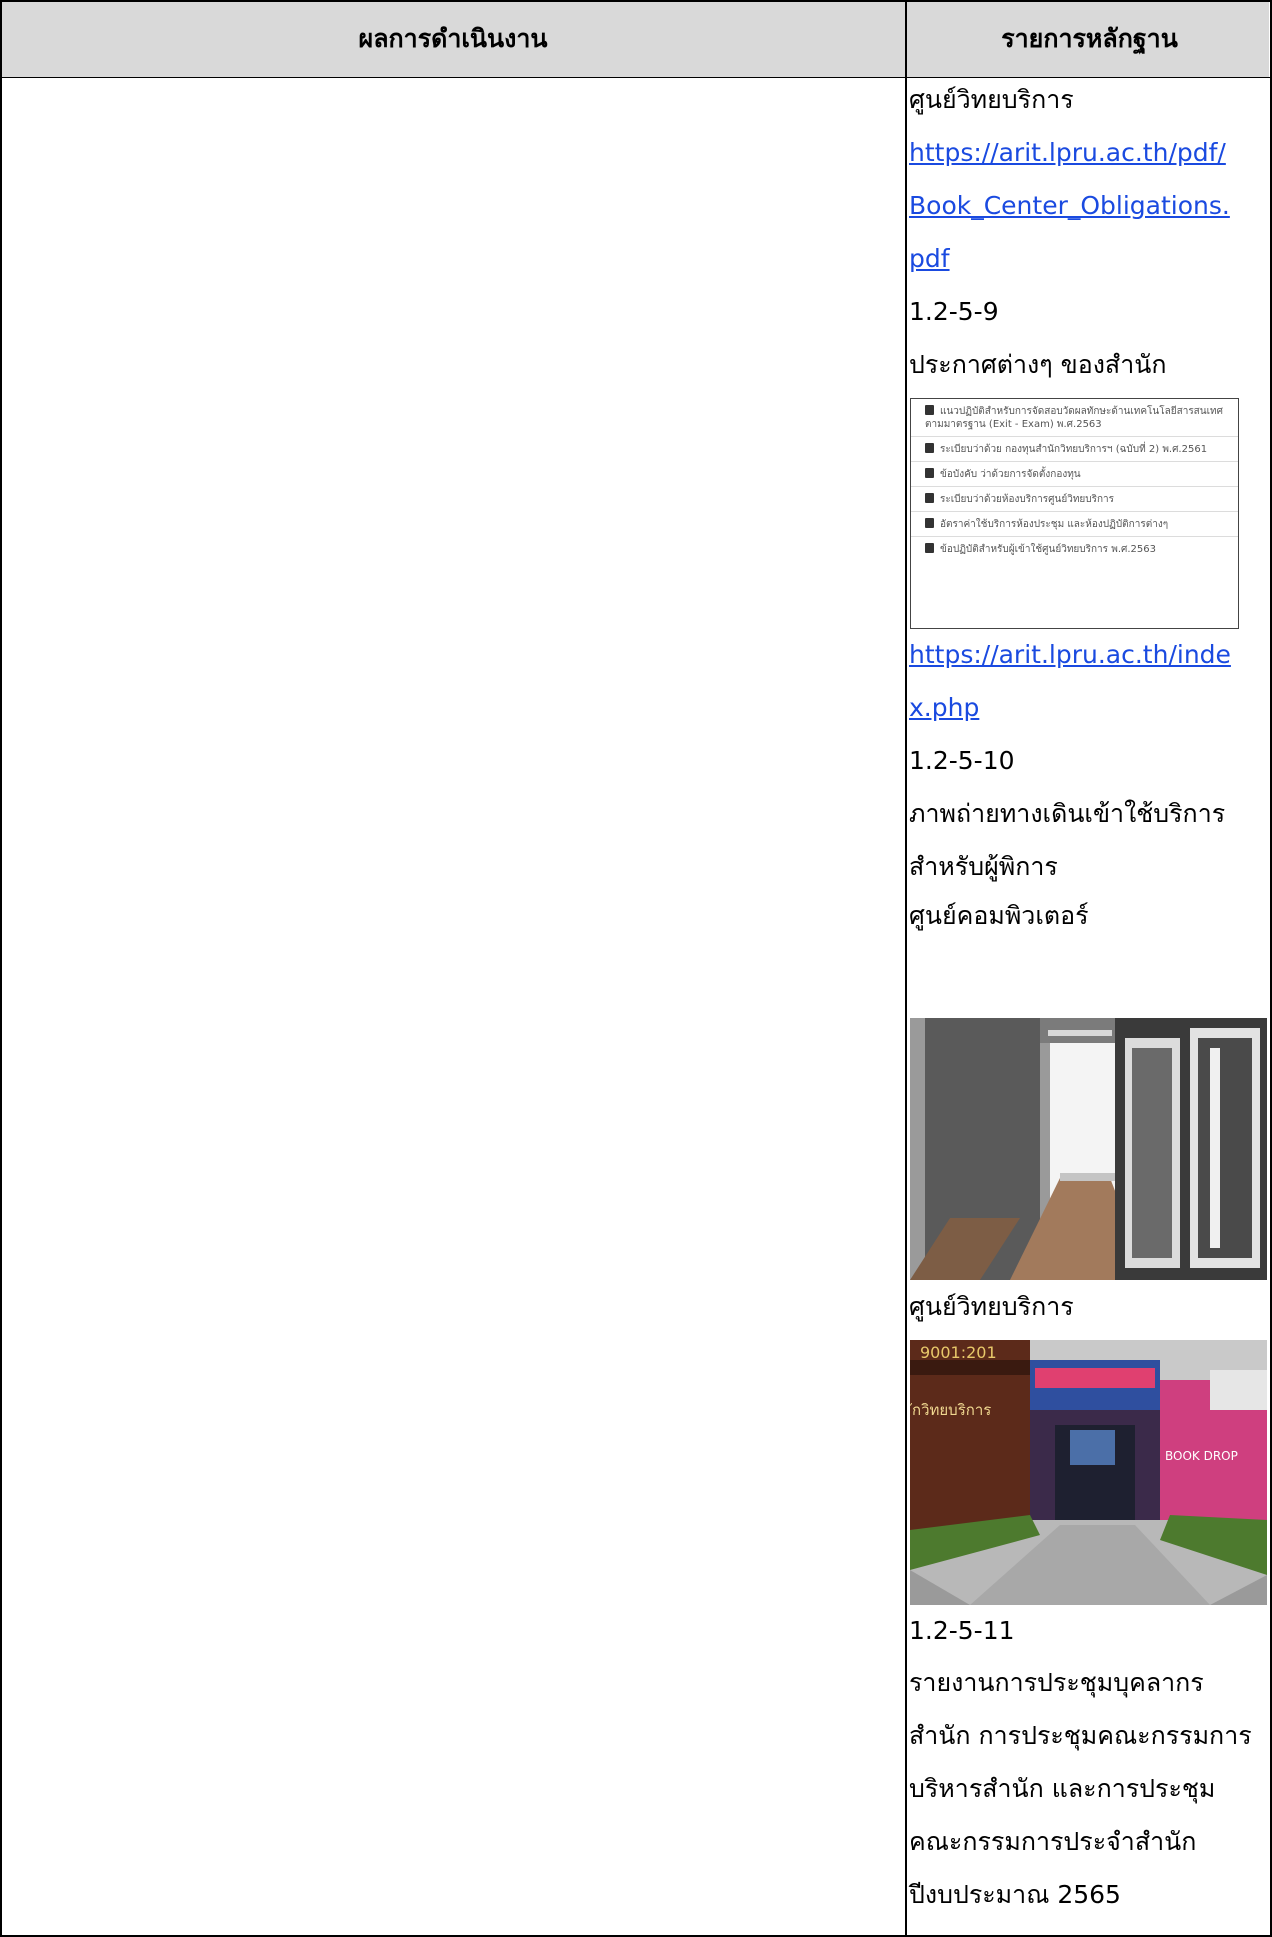 This screenshot has width=1272, height=1937. I want to click on report-line: ปีงบประมาณ 2565, so click(1015, 1894).